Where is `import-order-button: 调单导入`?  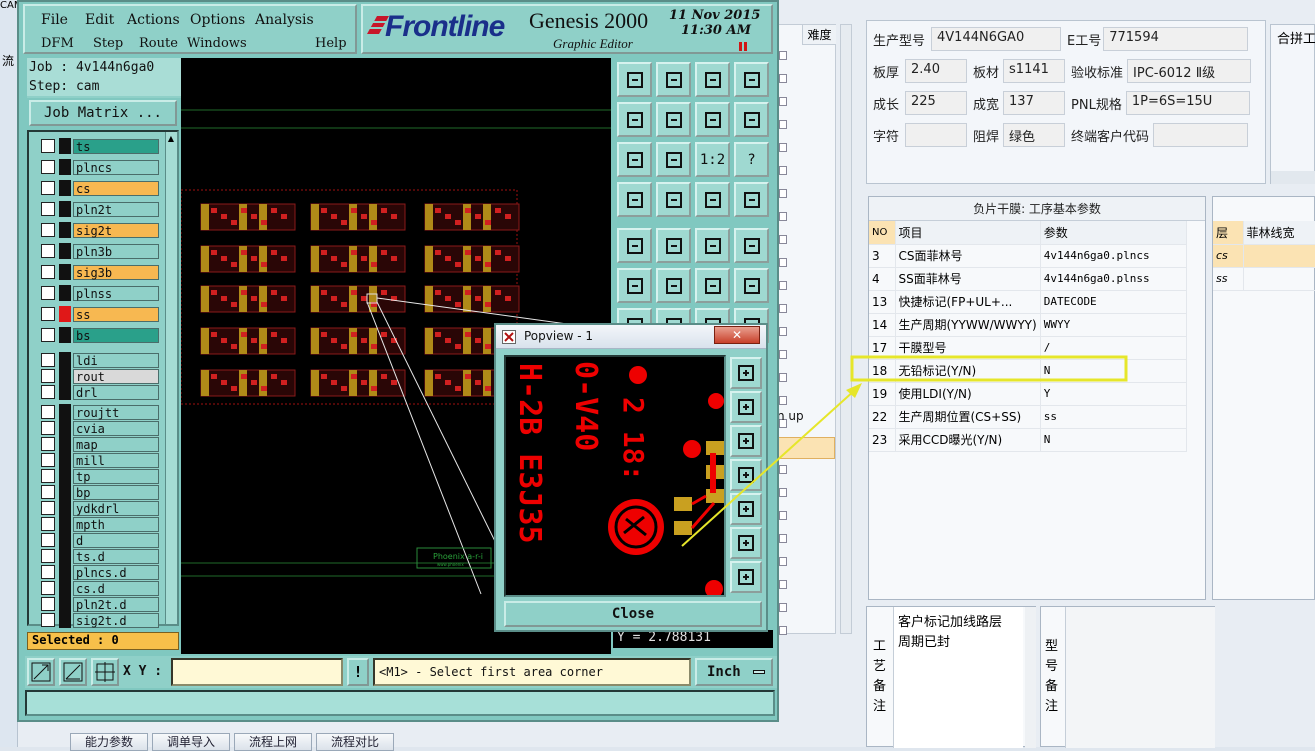 import-order-button: 调单导入 is located at coordinates (191, 742).